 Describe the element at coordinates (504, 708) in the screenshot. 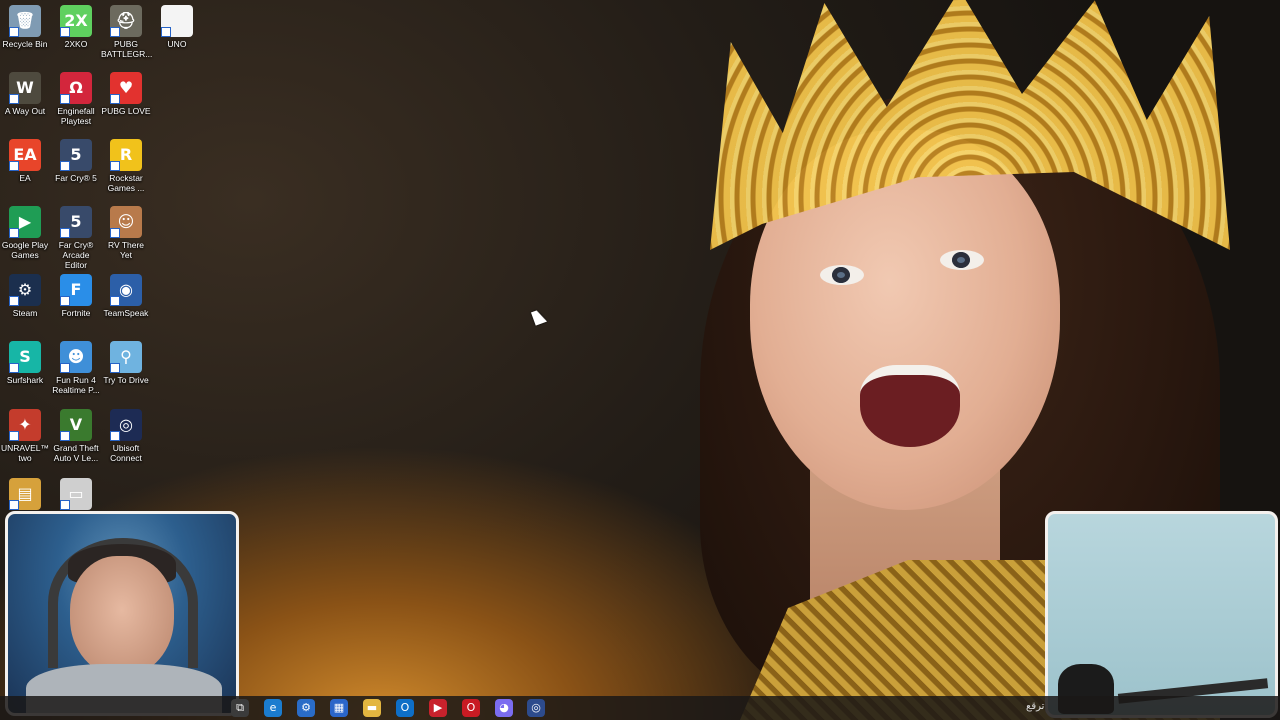

I see `discord-icon: ◕` at that location.